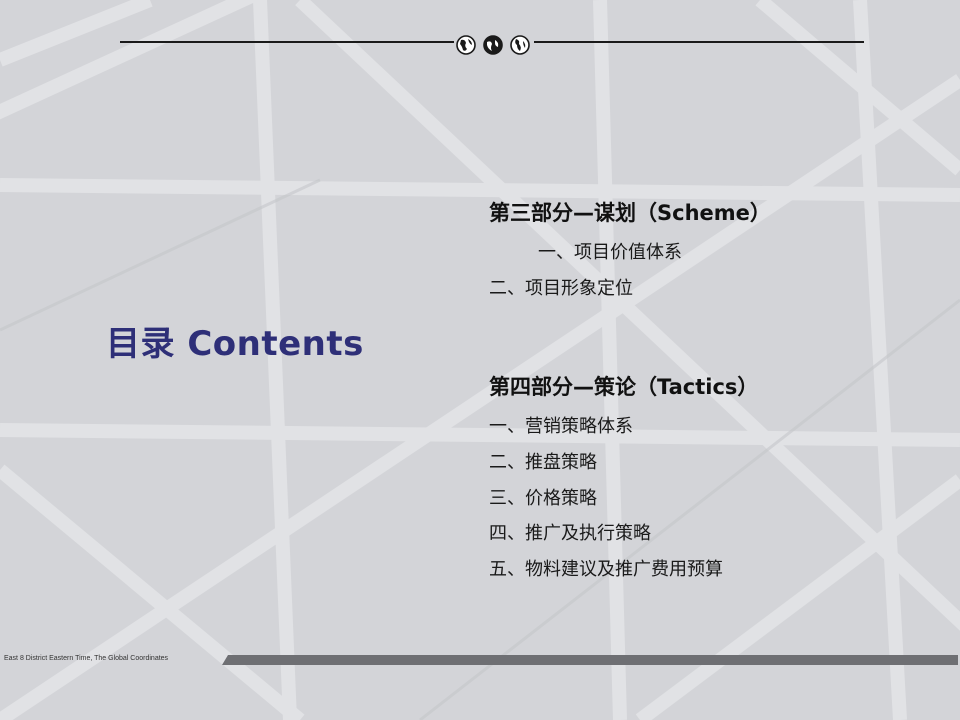  What do you see at coordinates (561, 288) in the screenshot?
I see `list-item: 二、项目形象定位` at bounding box center [561, 288].